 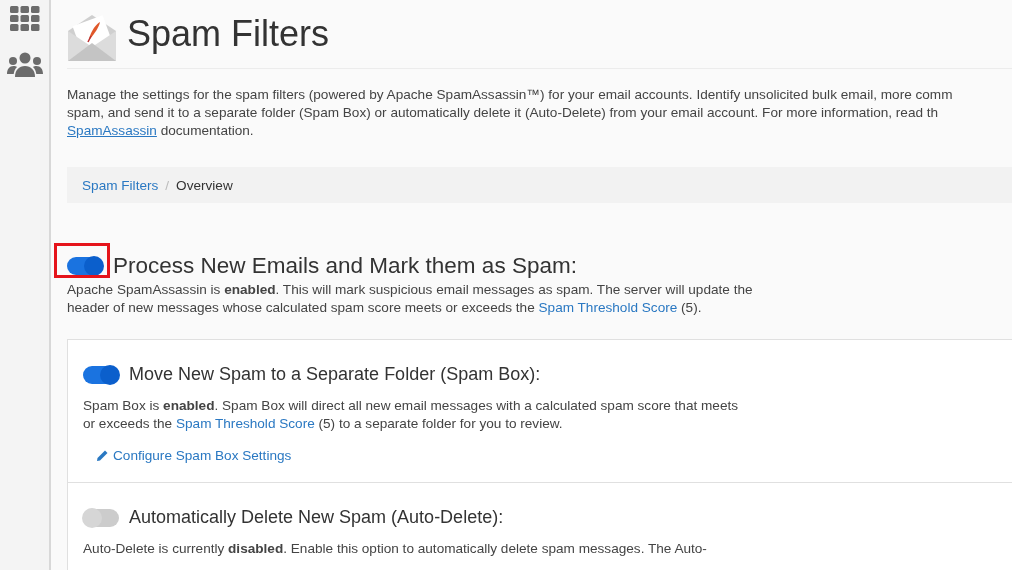 What do you see at coordinates (24, 65) in the screenshot?
I see `users-icon` at bounding box center [24, 65].